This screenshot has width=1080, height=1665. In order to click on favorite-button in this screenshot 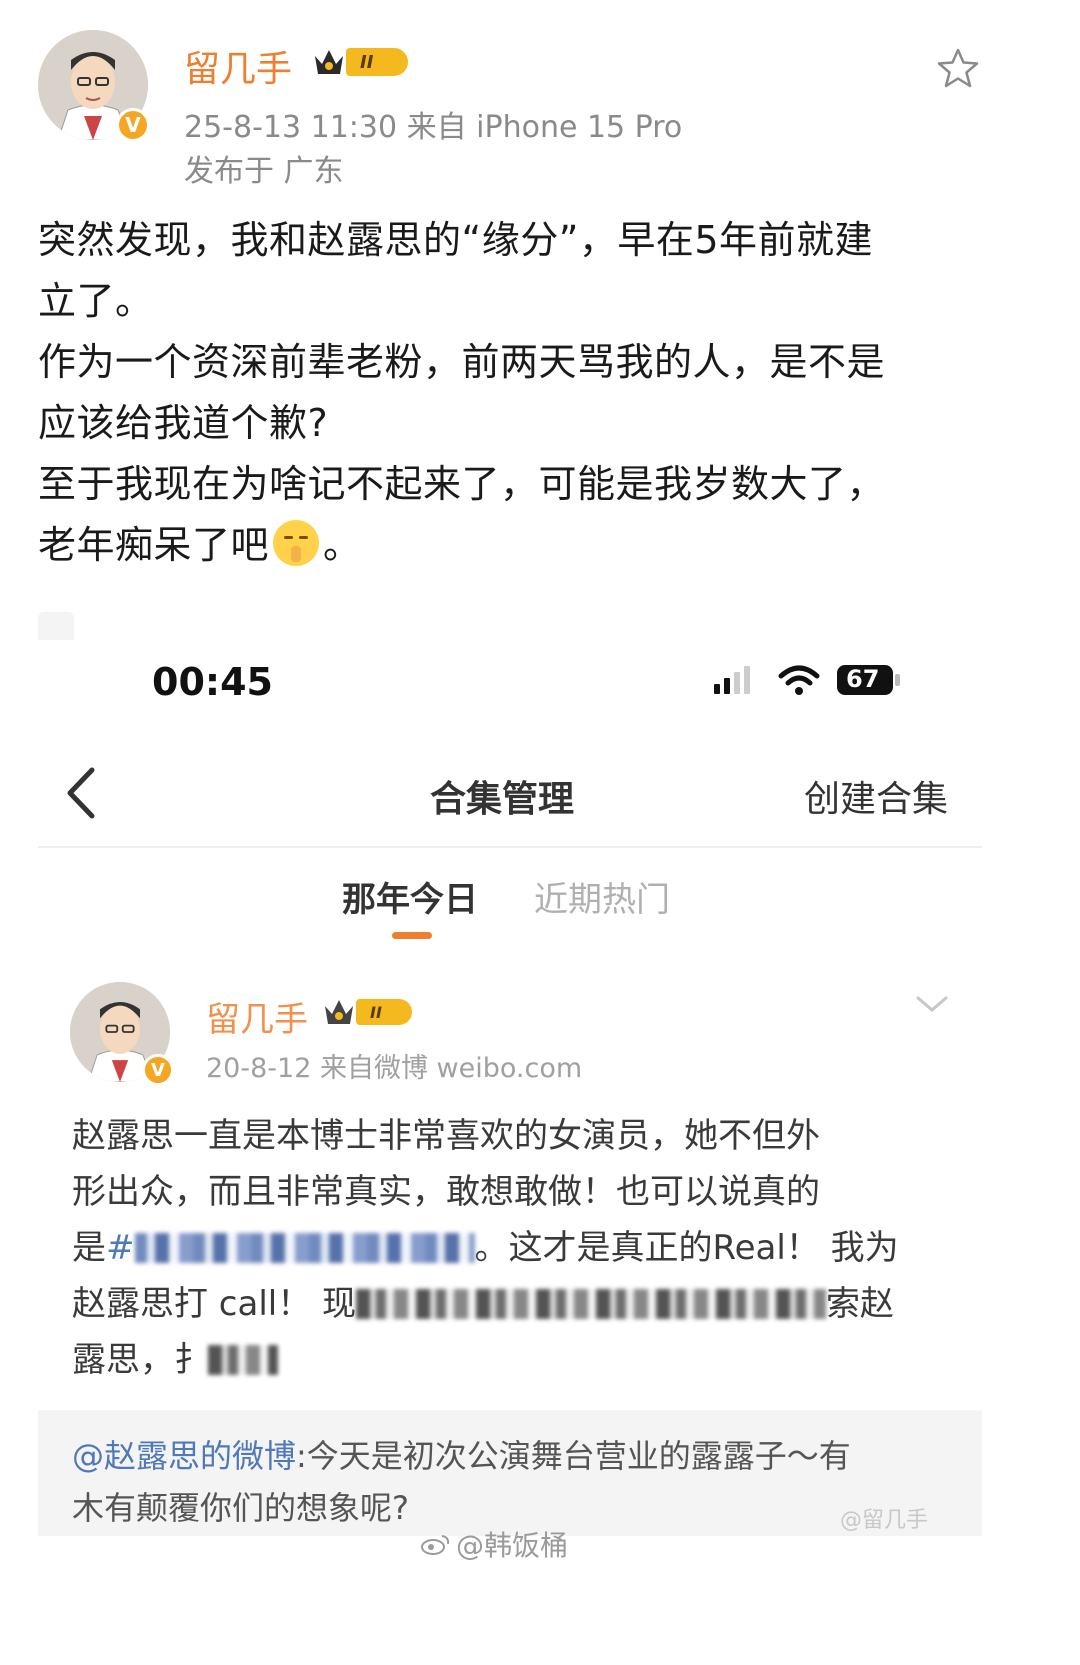, I will do `click(958, 69)`.